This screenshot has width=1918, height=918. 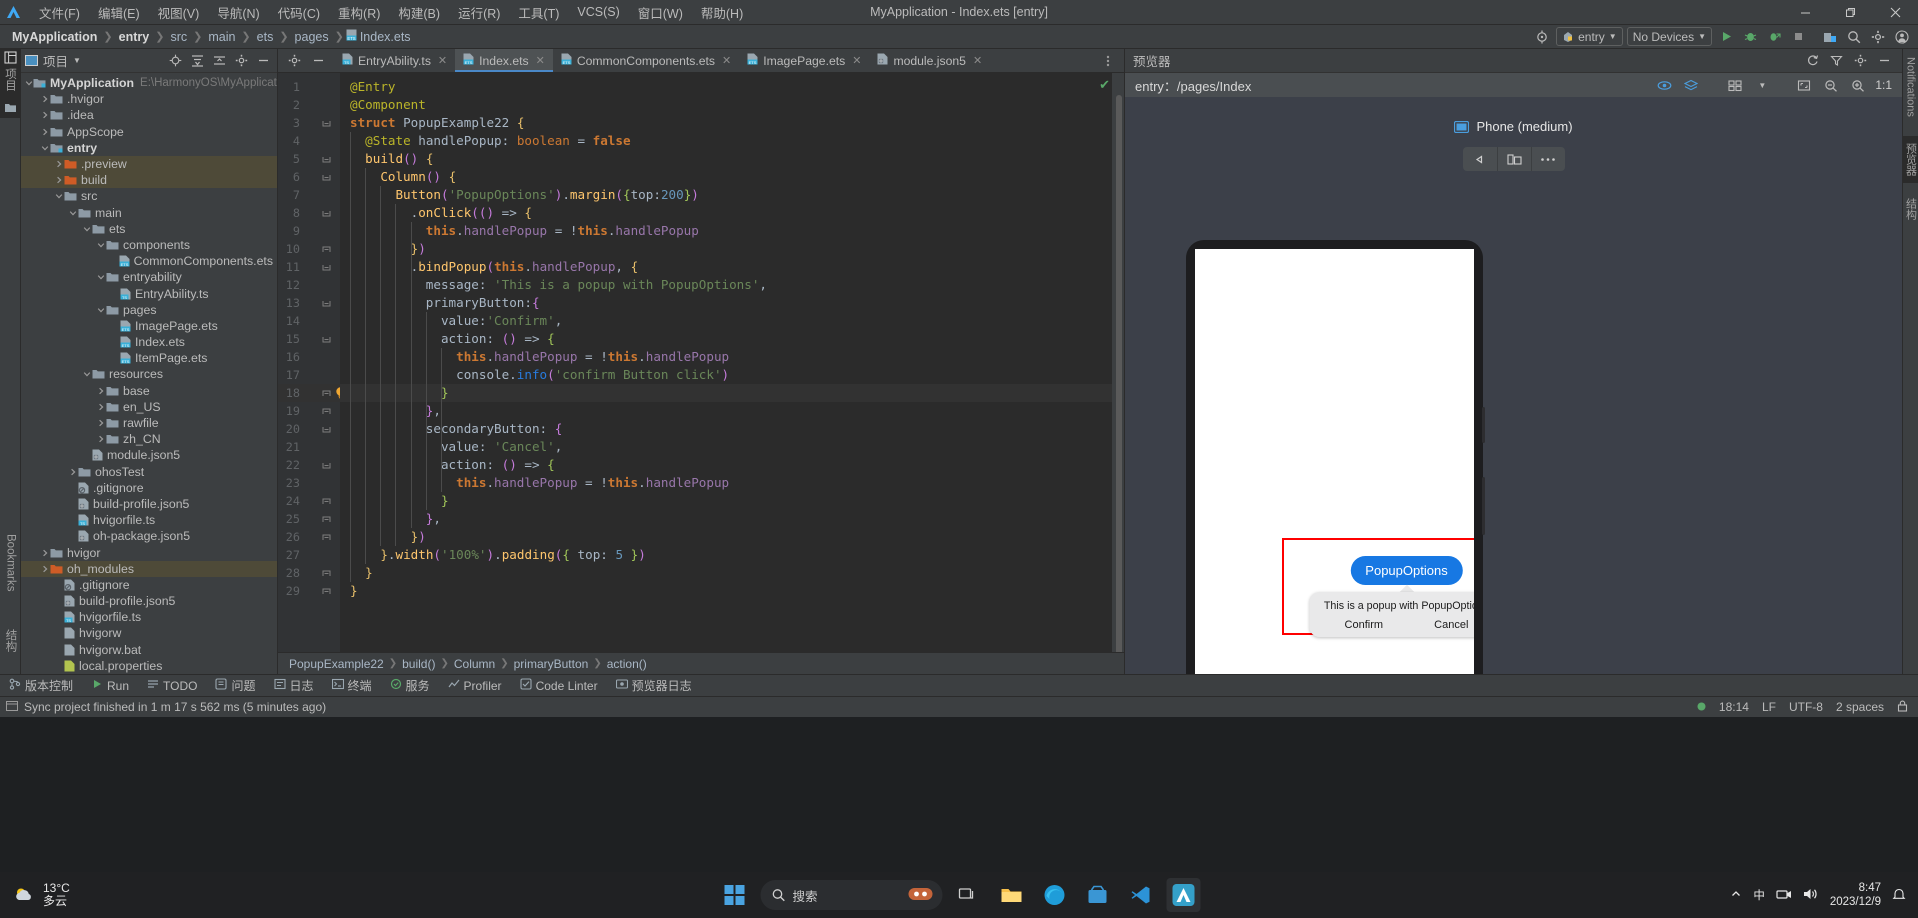 I want to click on taskbar-center: 搜索, so click(x=959, y=895).